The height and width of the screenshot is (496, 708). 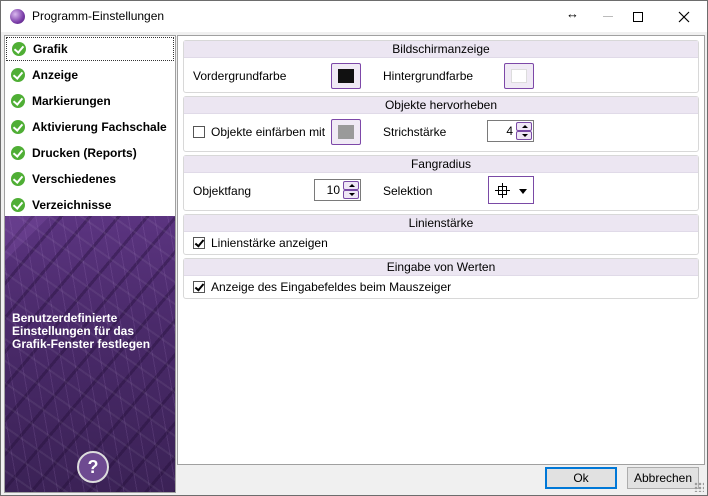 I want to click on sidebar-item-aktivierung-fachschale: Aktivierung Fachschale, so click(x=90, y=127).